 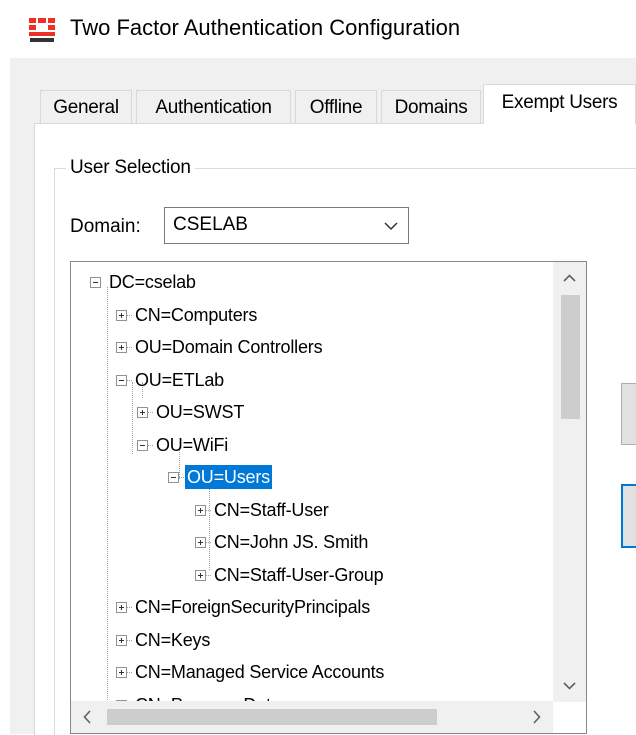 I want to click on scroll-right-icon, so click(x=536, y=717).